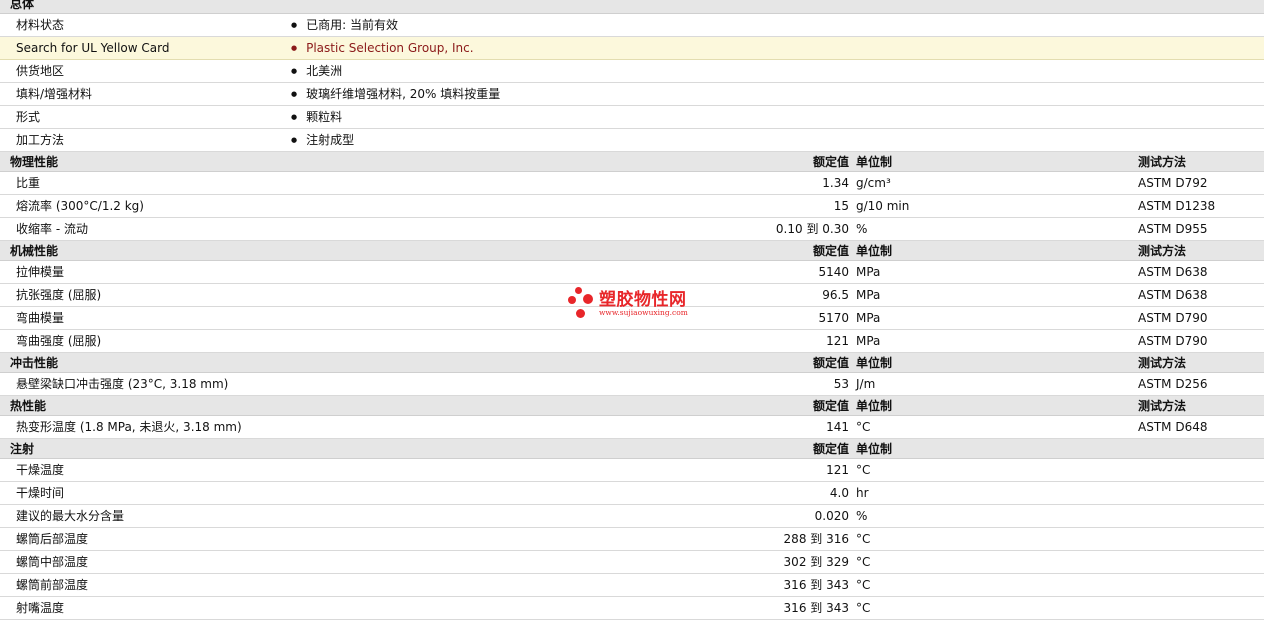  Describe the element at coordinates (632, 539) in the screenshot. I see `property-row: 螺筒后部温度 288 到 316 °C` at that location.